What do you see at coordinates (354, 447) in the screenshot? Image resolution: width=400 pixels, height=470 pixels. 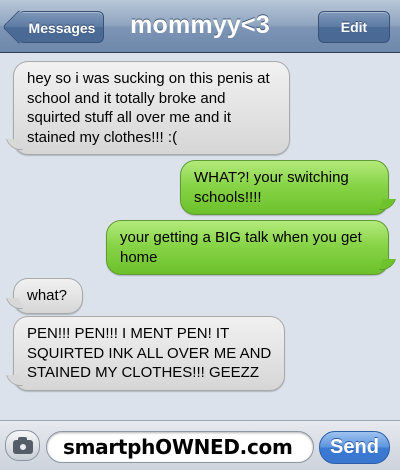 I see `send-button: Send` at bounding box center [354, 447].